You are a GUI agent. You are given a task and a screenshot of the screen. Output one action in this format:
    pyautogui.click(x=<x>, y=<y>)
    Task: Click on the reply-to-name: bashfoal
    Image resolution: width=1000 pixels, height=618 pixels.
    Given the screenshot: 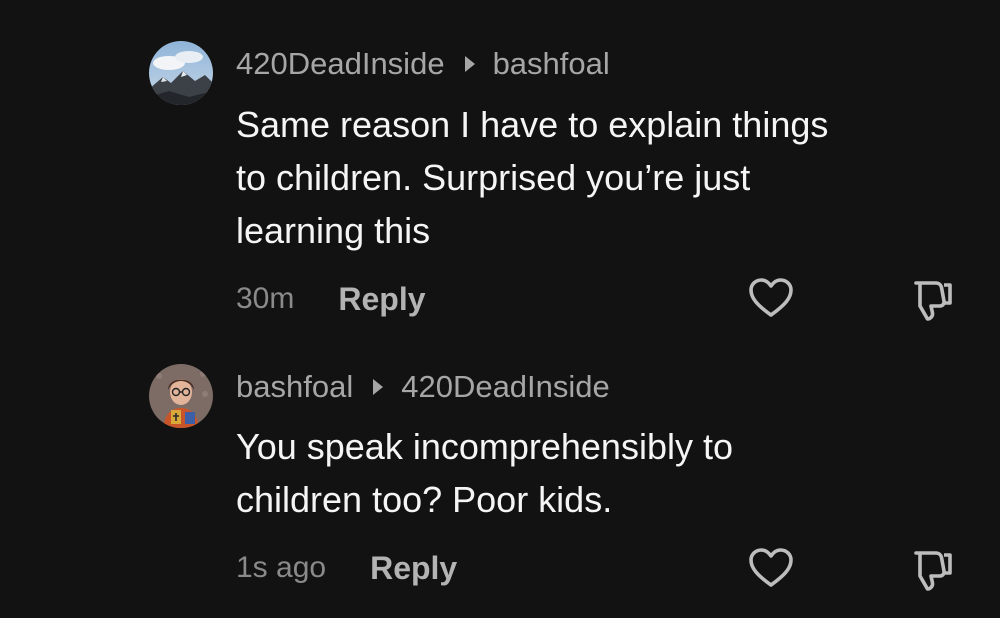 What is the action you would take?
    pyautogui.click(x=551, y=64)
    